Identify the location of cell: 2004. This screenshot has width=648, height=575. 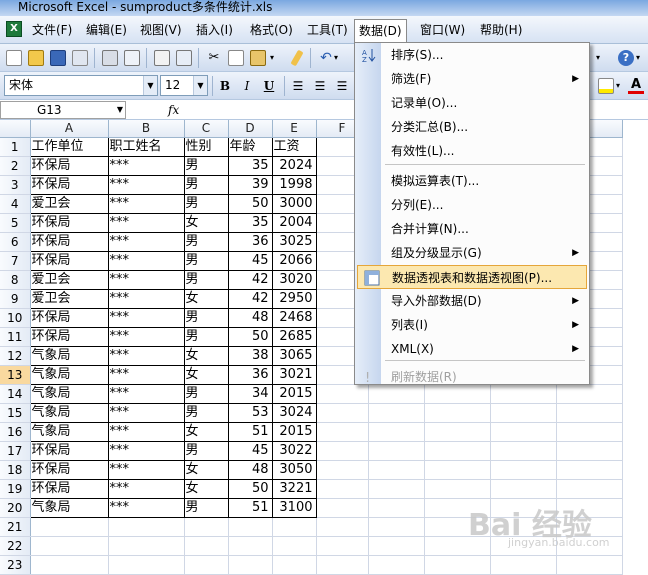
(294, 223).